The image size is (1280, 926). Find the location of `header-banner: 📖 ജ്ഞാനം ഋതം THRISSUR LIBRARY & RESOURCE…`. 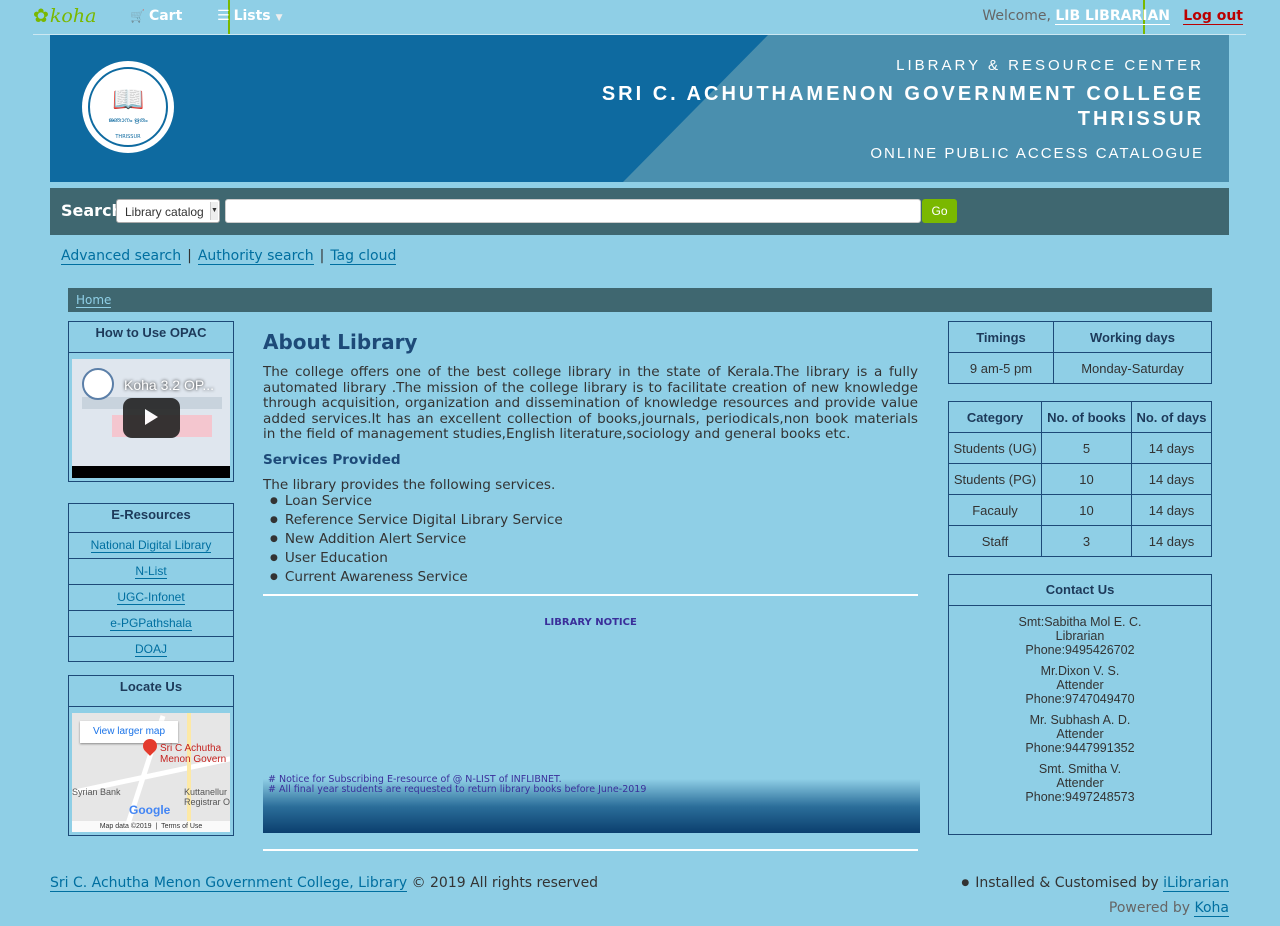

header-banner: 📖 ജ്ഞാനം ഋതം THRISSUR LIBRARY & RESOURCE… is located at coordinates (639, 108).